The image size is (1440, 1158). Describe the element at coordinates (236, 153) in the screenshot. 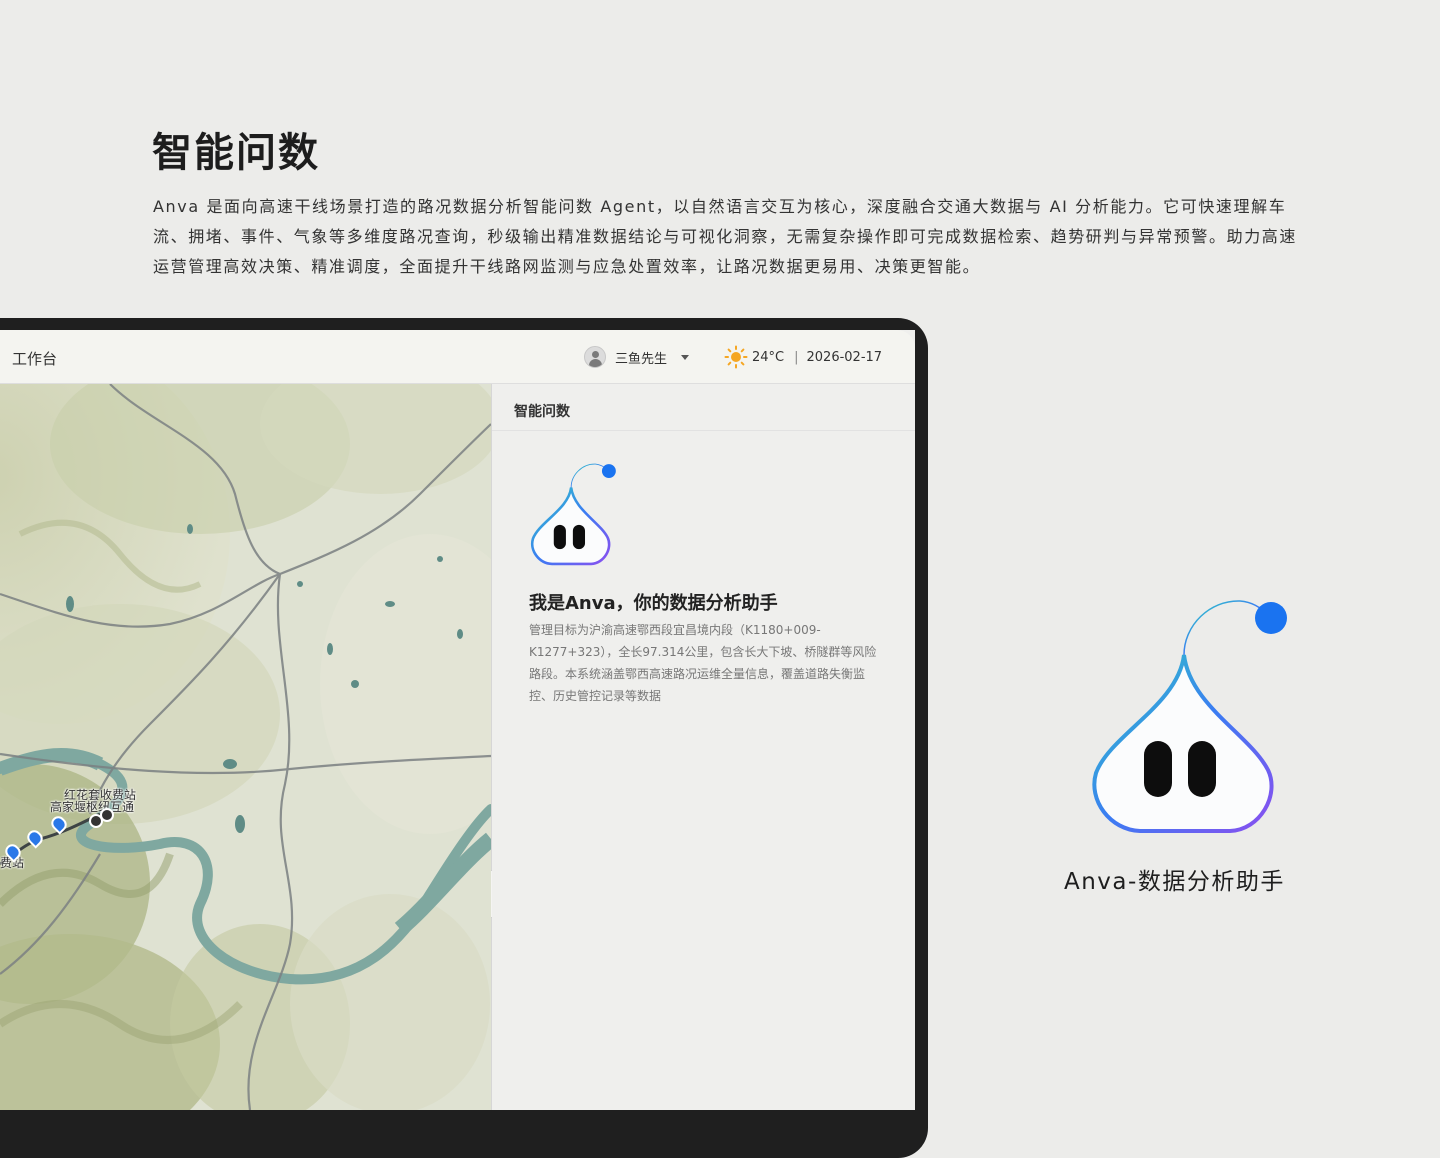

I see `page-title: 智能问数` at that location.